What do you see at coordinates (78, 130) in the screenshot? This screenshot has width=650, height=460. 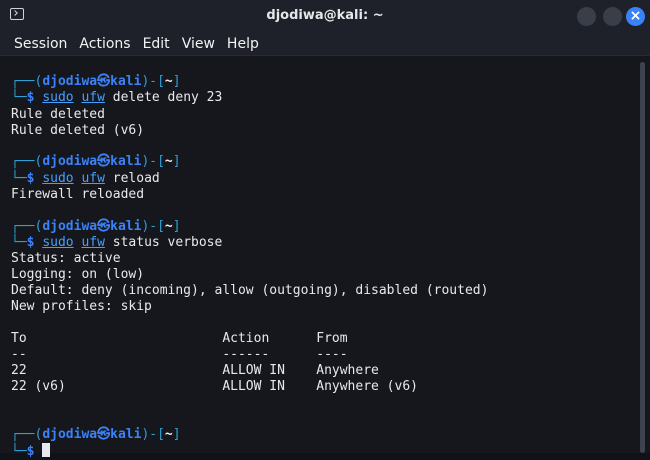 I see `output-line: Rule deleted (v6)` at bounding box center [78, 130].